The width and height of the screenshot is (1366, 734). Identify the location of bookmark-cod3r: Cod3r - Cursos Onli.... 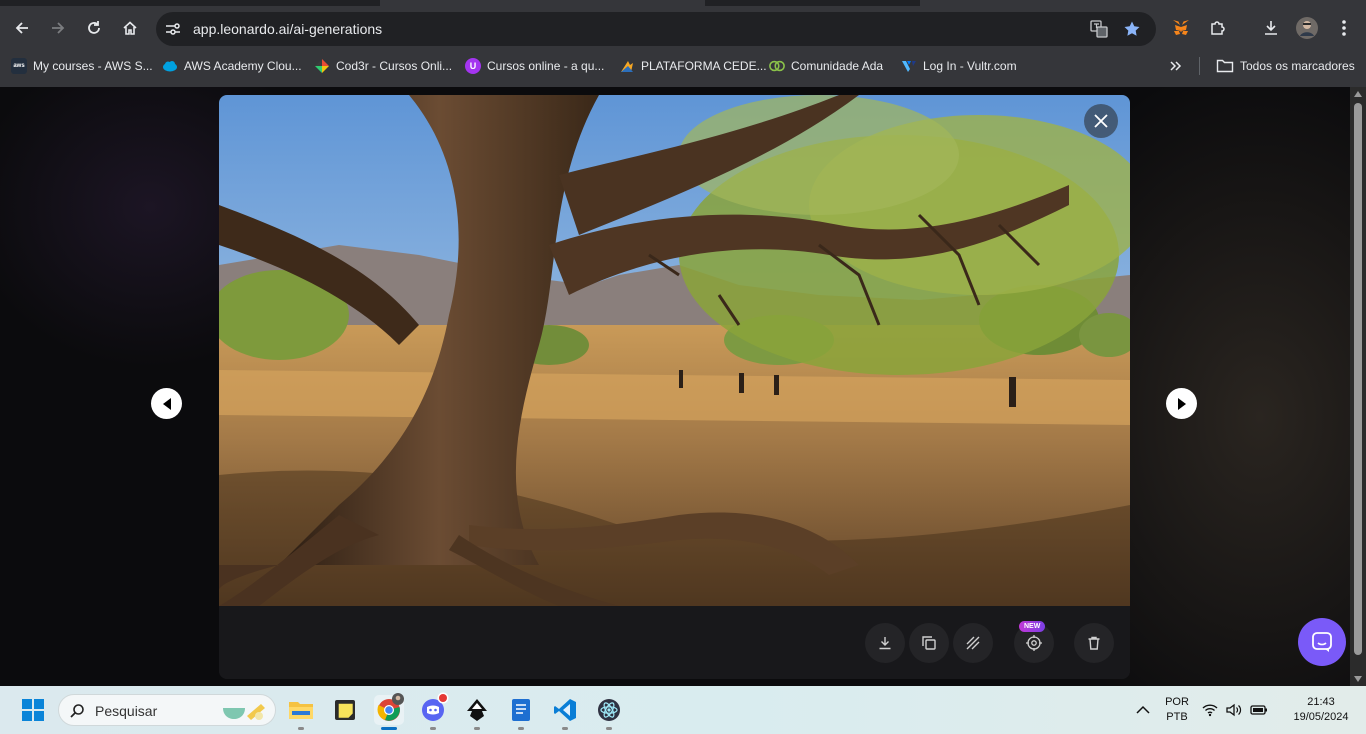
(383, 66).